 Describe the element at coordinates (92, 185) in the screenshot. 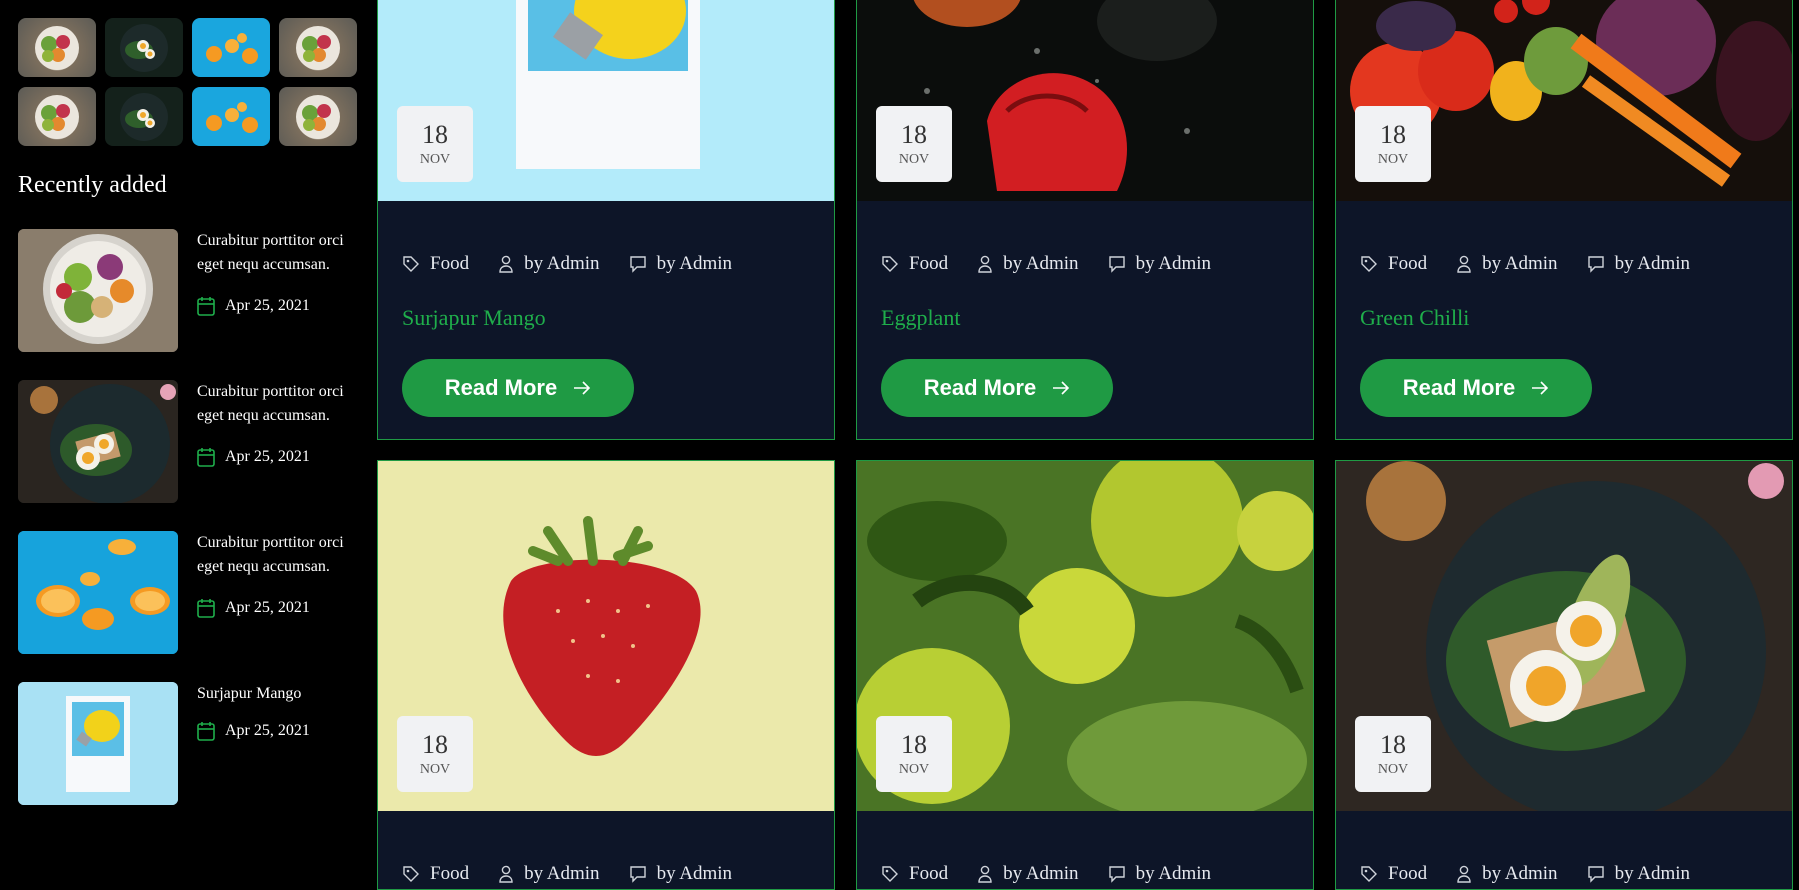

I see `recently-added-heading: Recently added` at that location.